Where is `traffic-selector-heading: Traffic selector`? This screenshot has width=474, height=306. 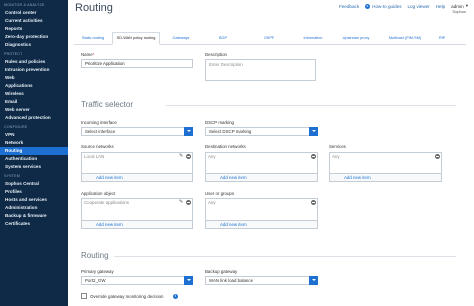 traffic-selector-heading: Traffic selector is located at coordinates (107, 104).